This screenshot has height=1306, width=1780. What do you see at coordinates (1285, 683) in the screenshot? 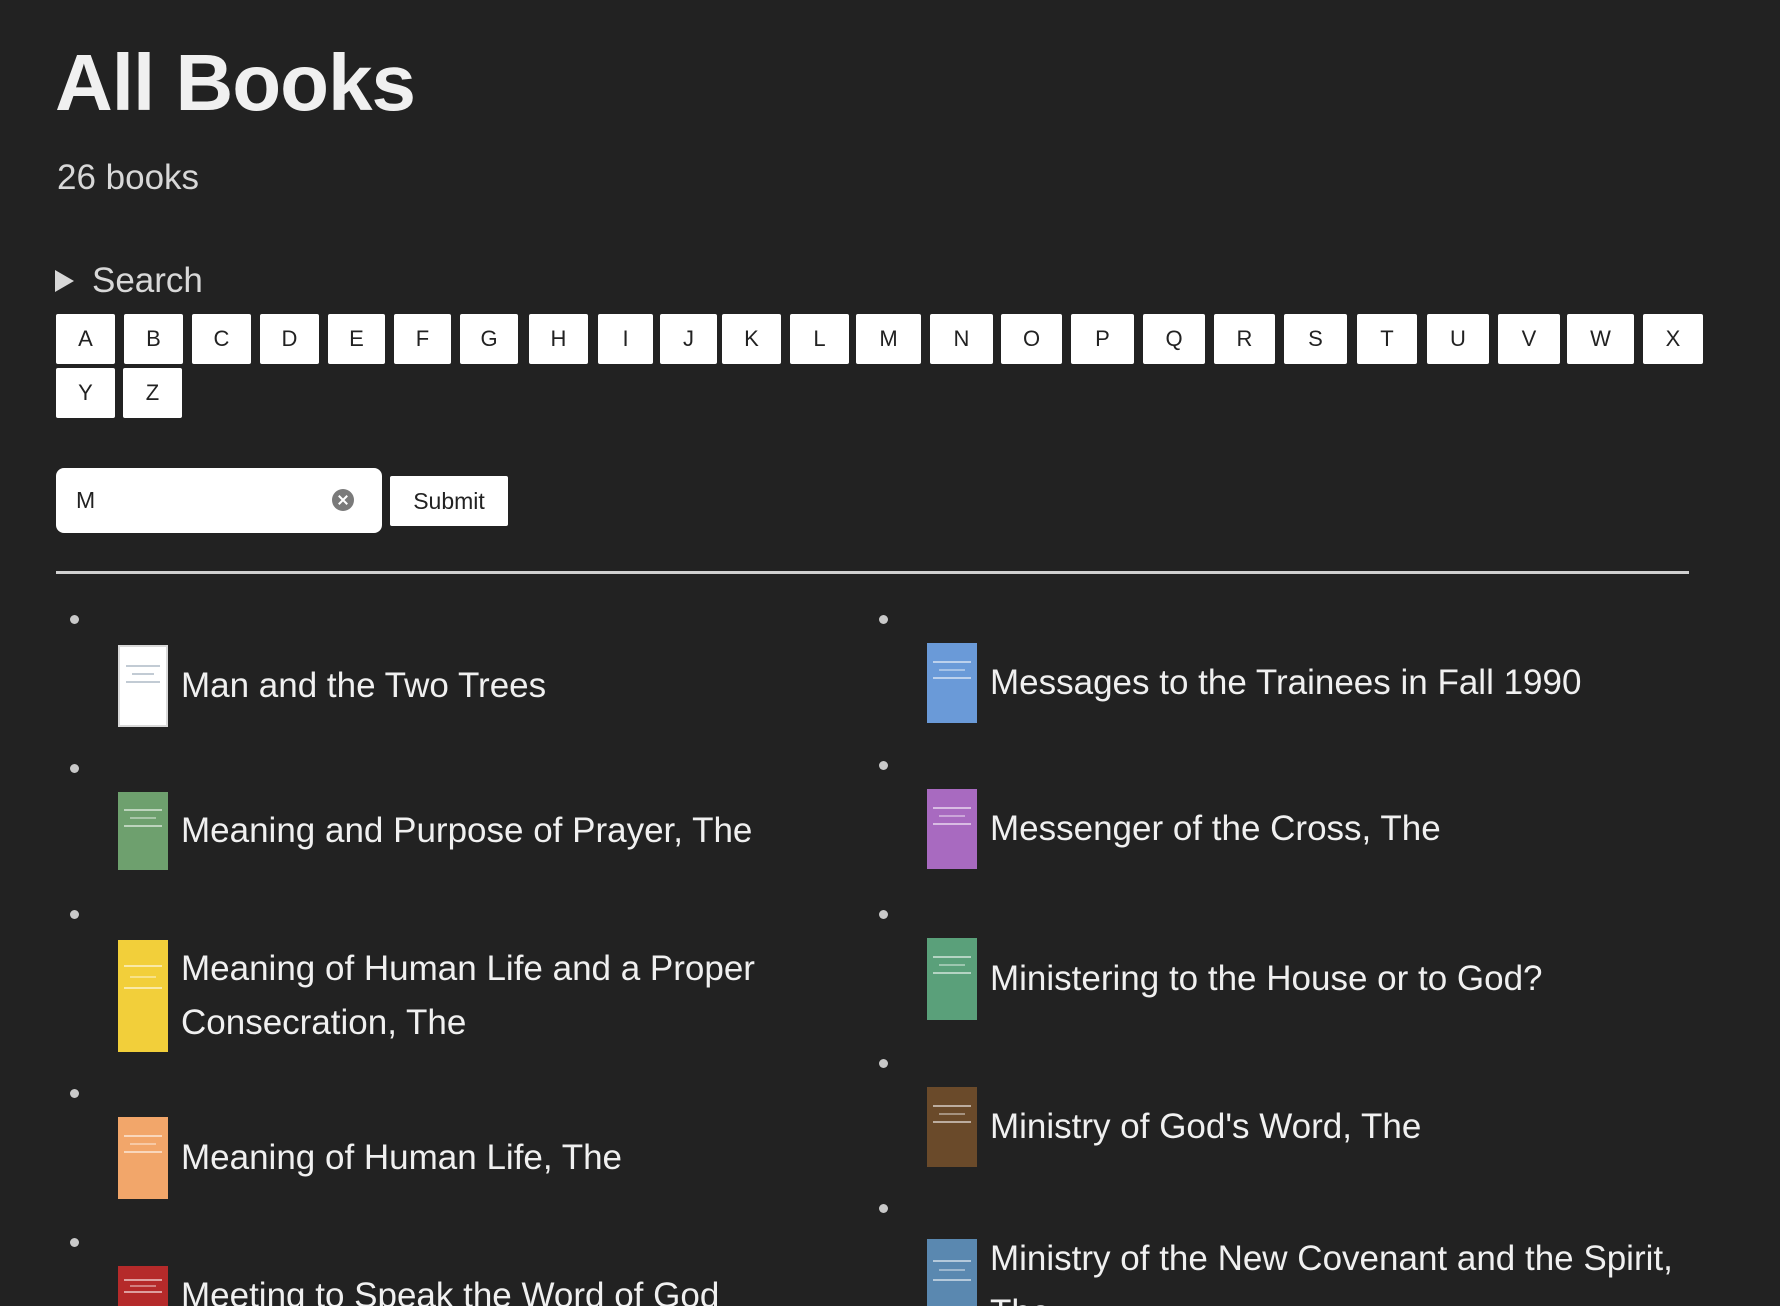
I see `book-title: Messages to the Trainees in Fall 1990` at bounding box center [1285, 683].